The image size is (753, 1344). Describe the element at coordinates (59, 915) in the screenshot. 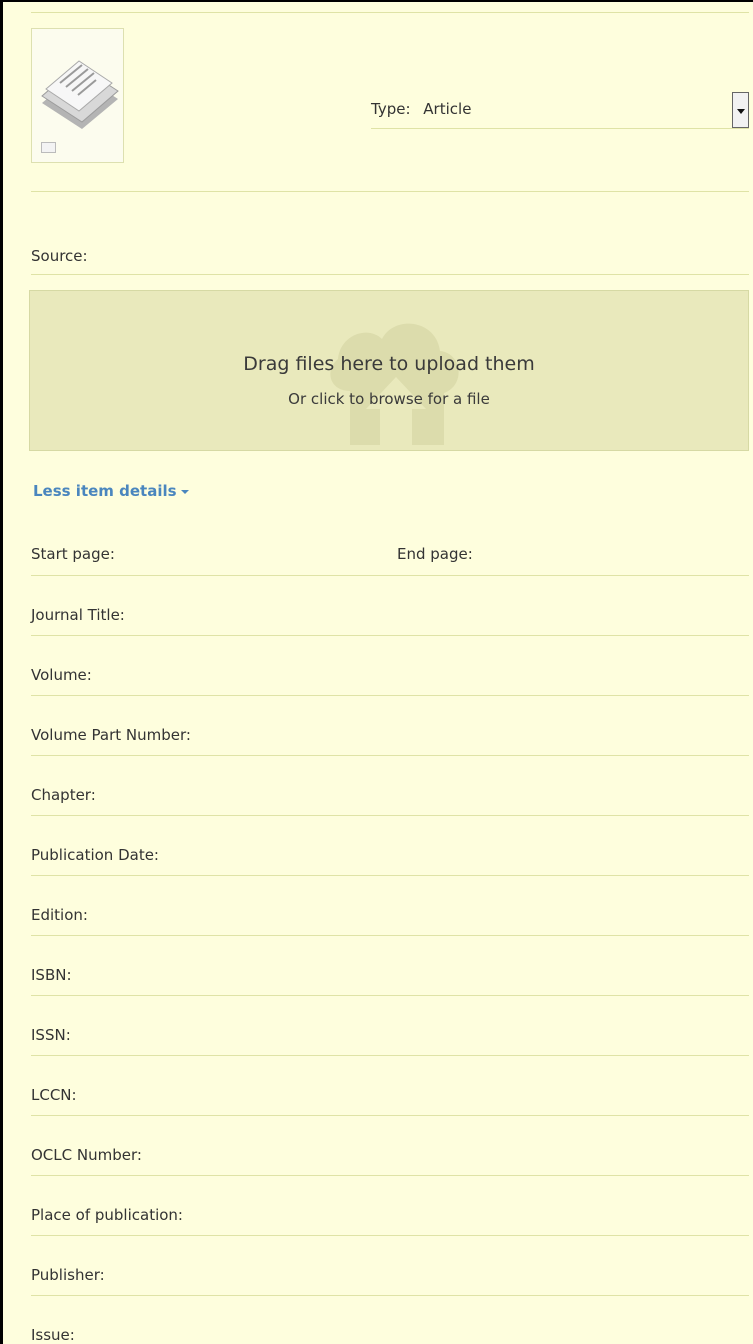

I see `edition-label: Edition:` at that location.